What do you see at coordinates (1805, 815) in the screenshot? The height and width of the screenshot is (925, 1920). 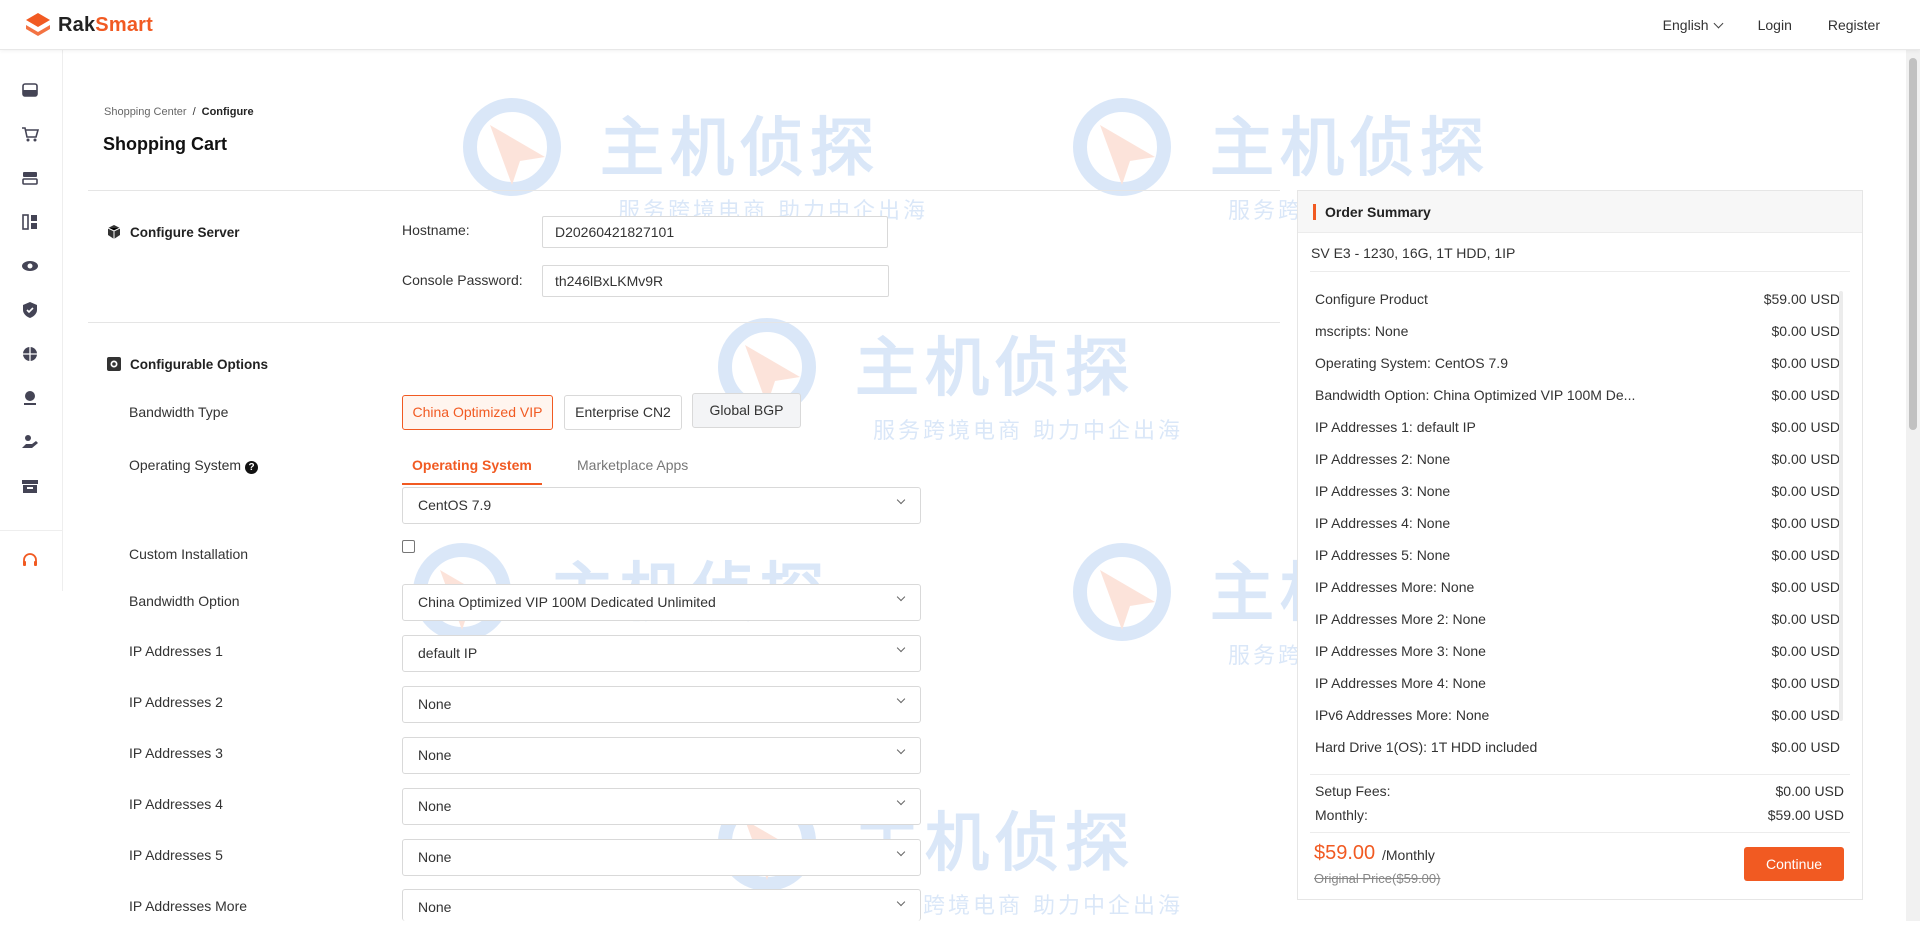 I see `monthly-value: $59.00 USD` at bounding box center [1805, 815].